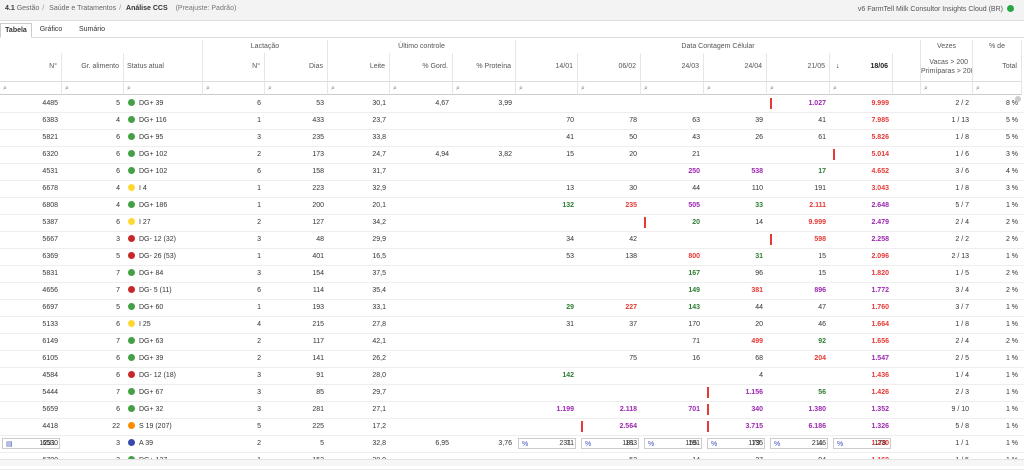  I want to click on status-text: DG+ 102, so click(153, 154).